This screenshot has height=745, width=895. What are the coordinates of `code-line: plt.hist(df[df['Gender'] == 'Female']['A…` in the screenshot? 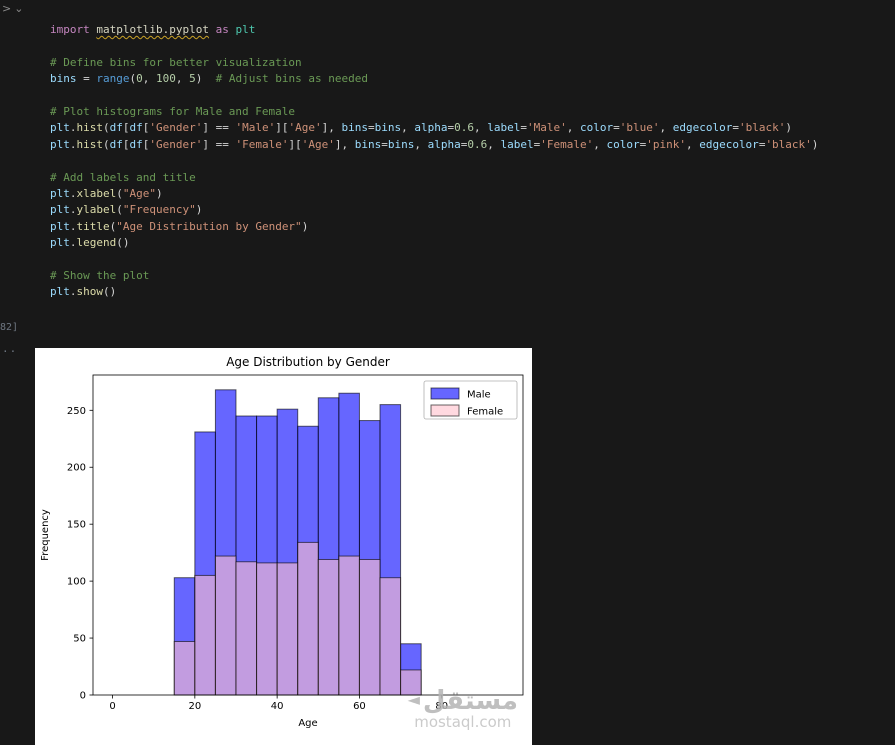 It's located at (434, 145).